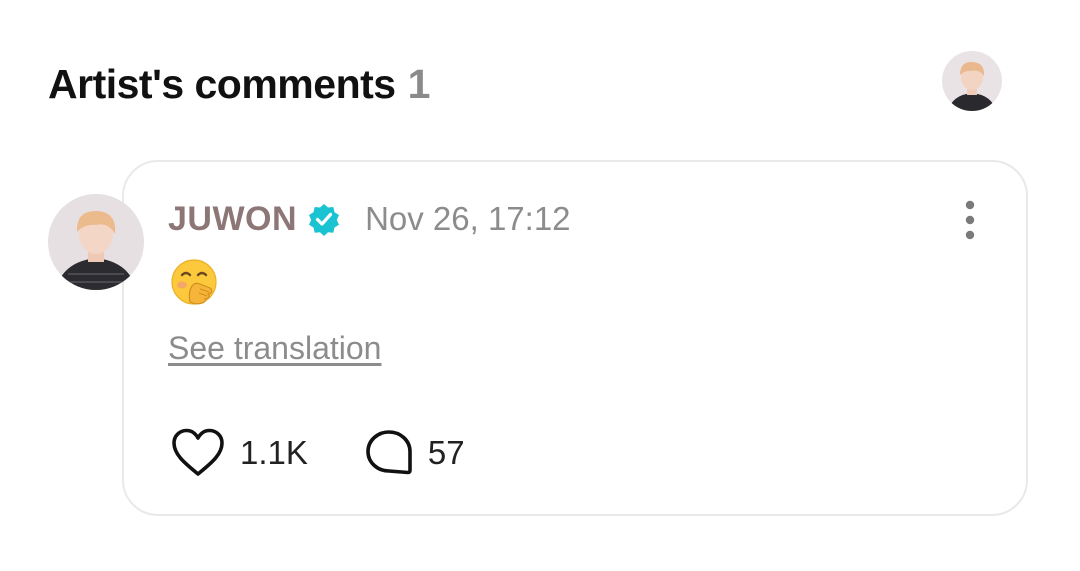 This screenshot has height=571, width=1080. What do you see at coordinates (232, 219) in the screenshot?
I see `author-name: JUWON` at bounding box center [232, 219].